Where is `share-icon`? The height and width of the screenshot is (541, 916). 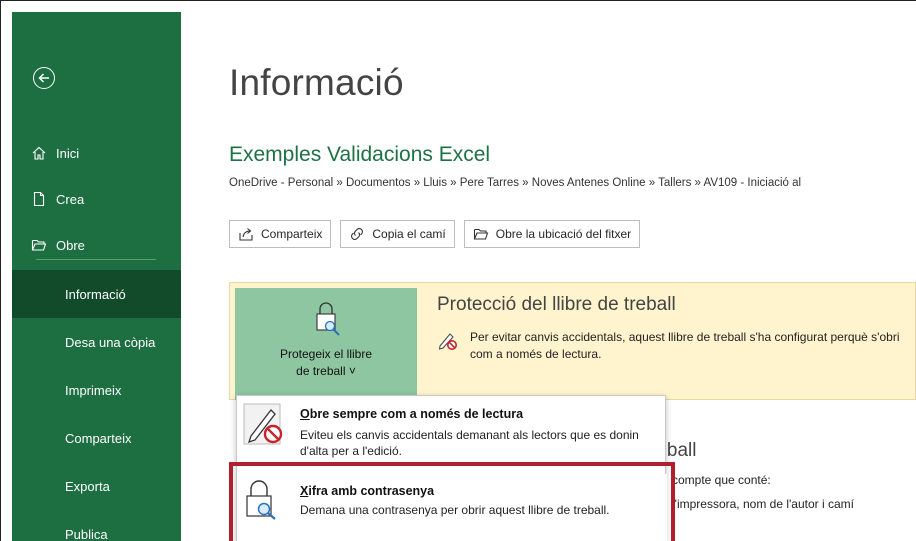
share-icon is located at coordinates (246, 234).